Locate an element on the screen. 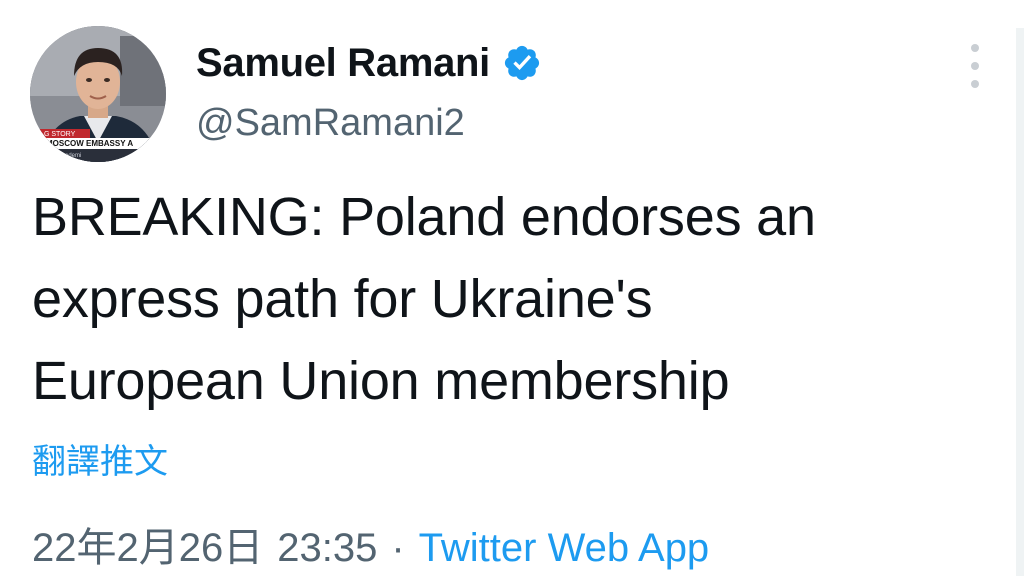  tweet-line: European Union membership is located at coordinates (381, 381).